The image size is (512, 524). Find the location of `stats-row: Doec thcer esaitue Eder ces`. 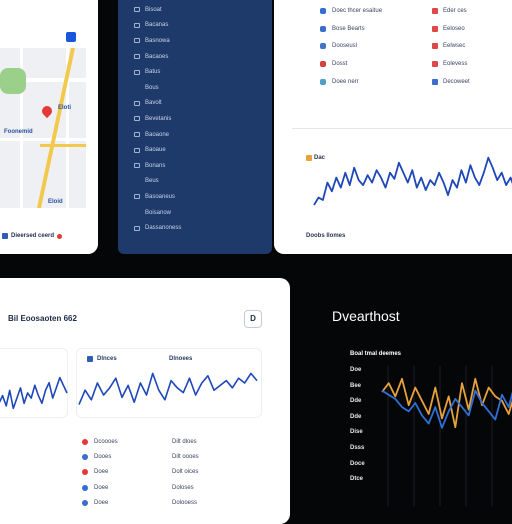

stats-row: Doec thcer esaitue Eder ces is located at coordinates (408, 11).